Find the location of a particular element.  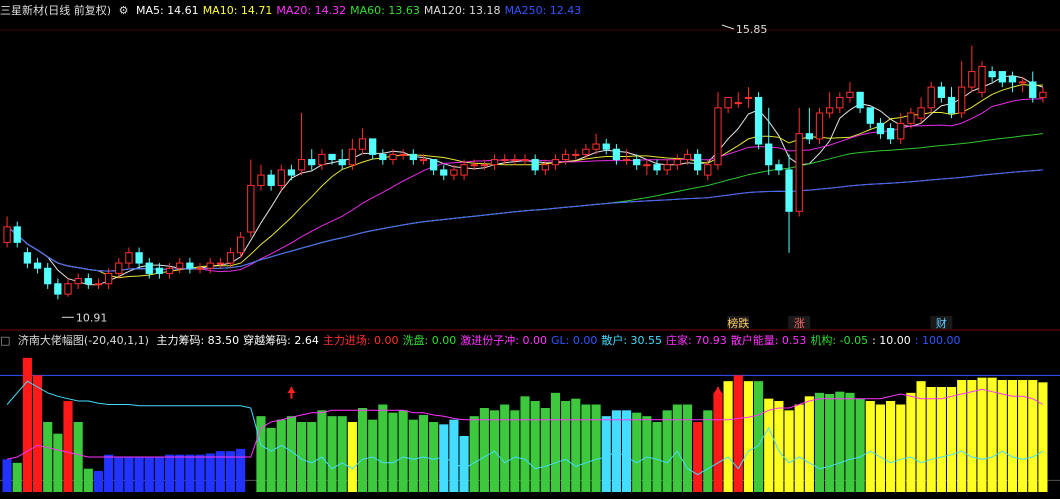

high-price-label: 15.85 is located at coordinates (752, 29).